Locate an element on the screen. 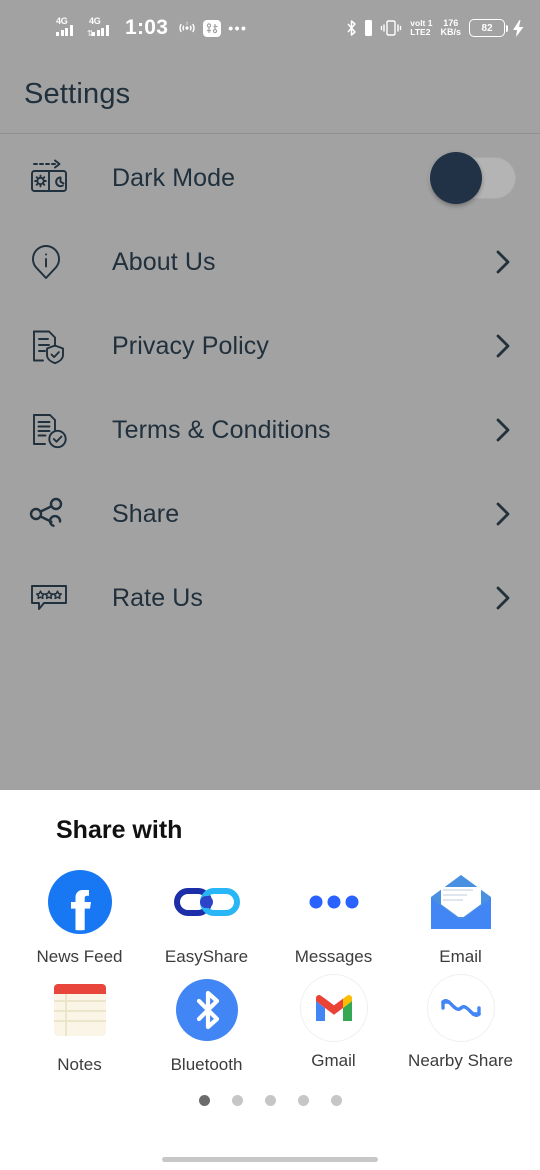 This screenshot has width=540, height=1170. data-saver-icon is located at coordinates (212, 28).